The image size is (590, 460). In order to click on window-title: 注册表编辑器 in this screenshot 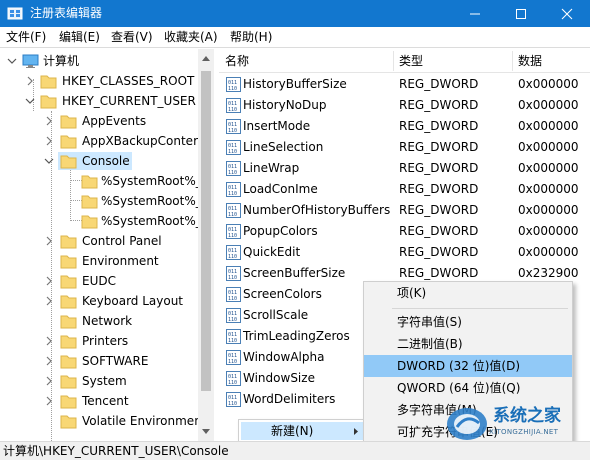, I will do `click(66, 13)`.